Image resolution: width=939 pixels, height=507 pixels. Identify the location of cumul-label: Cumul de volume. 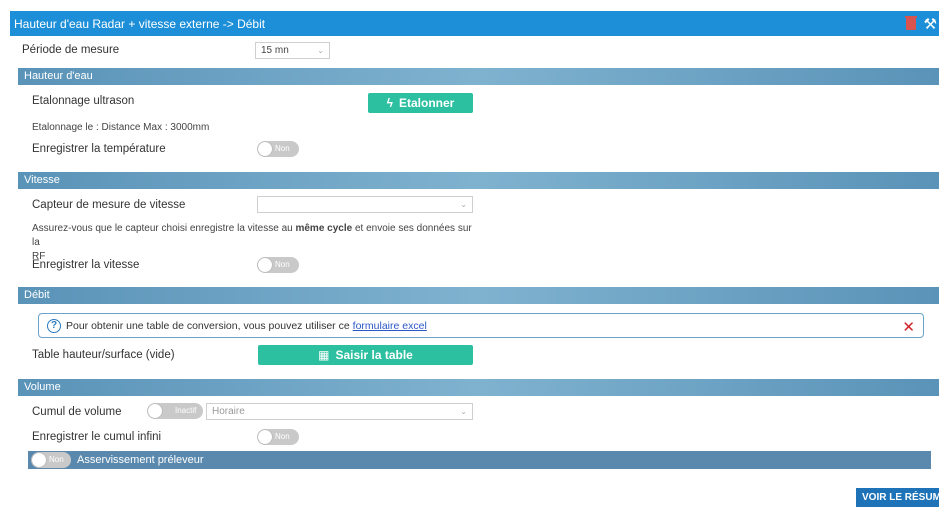
(77, 412).